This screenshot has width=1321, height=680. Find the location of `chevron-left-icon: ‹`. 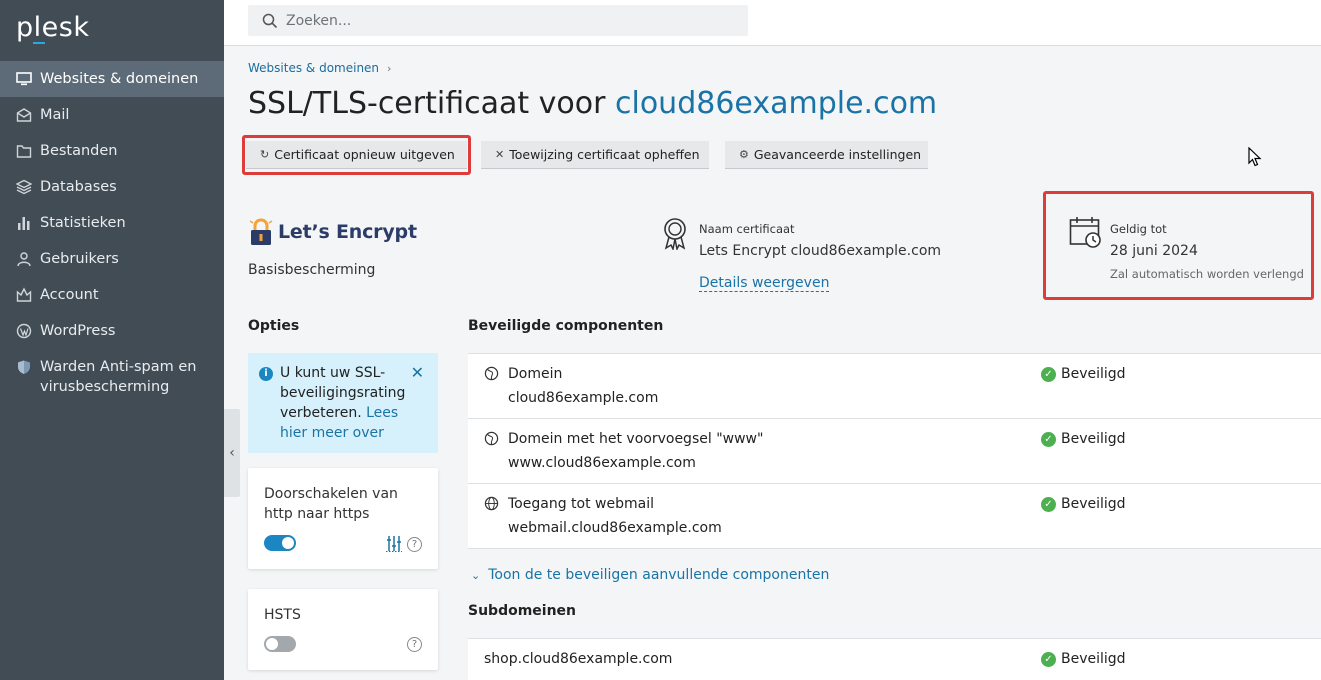

chevron-left-icon: ‹ is located at coordinates (232, 453).